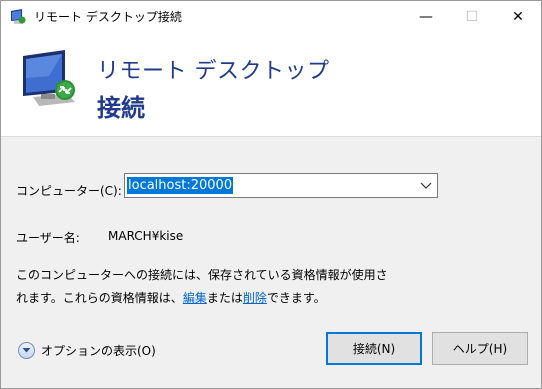 Image resolution: width=542 pixels, height=389 pixels. Describe the element at coordinates (426, 16) in the screenshot. I see `minimize-button: —` at that location.